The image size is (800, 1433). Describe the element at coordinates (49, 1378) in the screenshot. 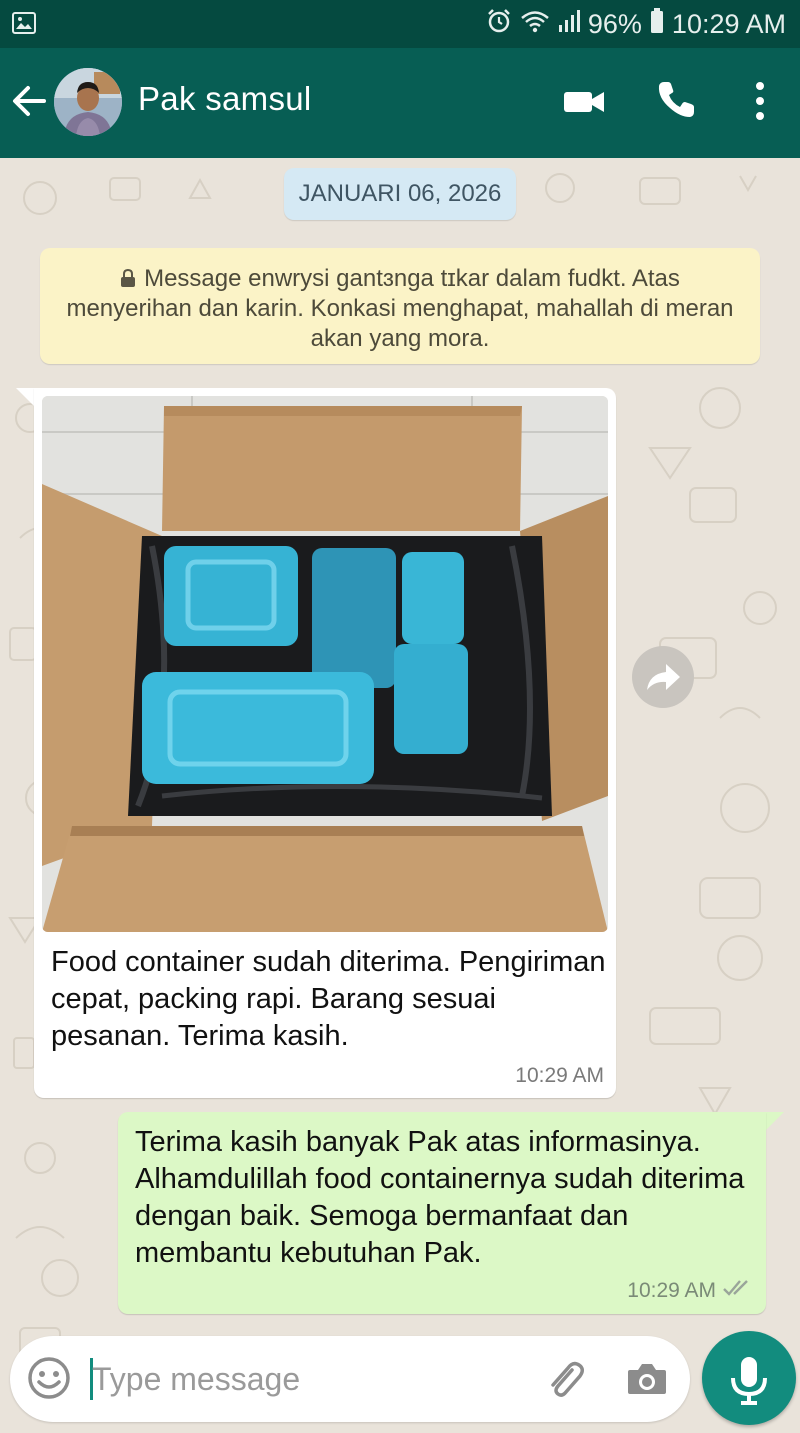

I see `emoji-icon` at that location.